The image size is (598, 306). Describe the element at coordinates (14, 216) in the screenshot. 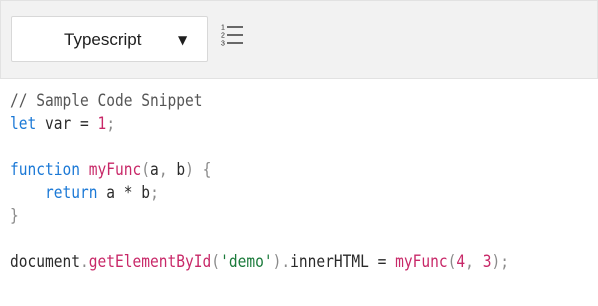

I see `code-token-punct: }` at that location.